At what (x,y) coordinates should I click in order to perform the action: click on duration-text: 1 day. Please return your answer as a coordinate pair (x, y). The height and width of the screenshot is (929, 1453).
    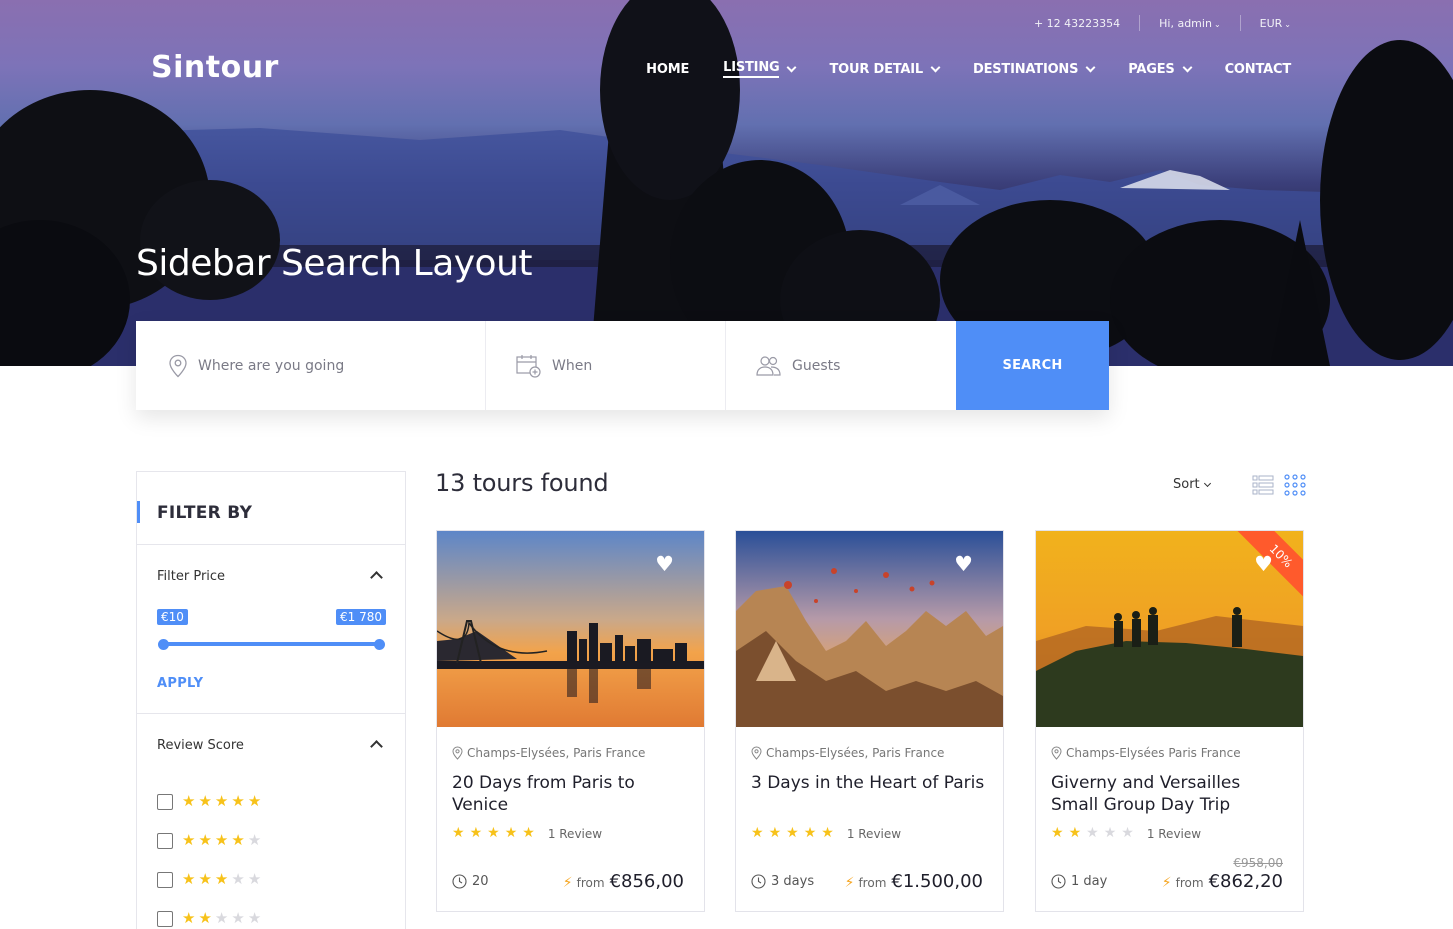
    Looking at the image, I should click on (1089, 881).